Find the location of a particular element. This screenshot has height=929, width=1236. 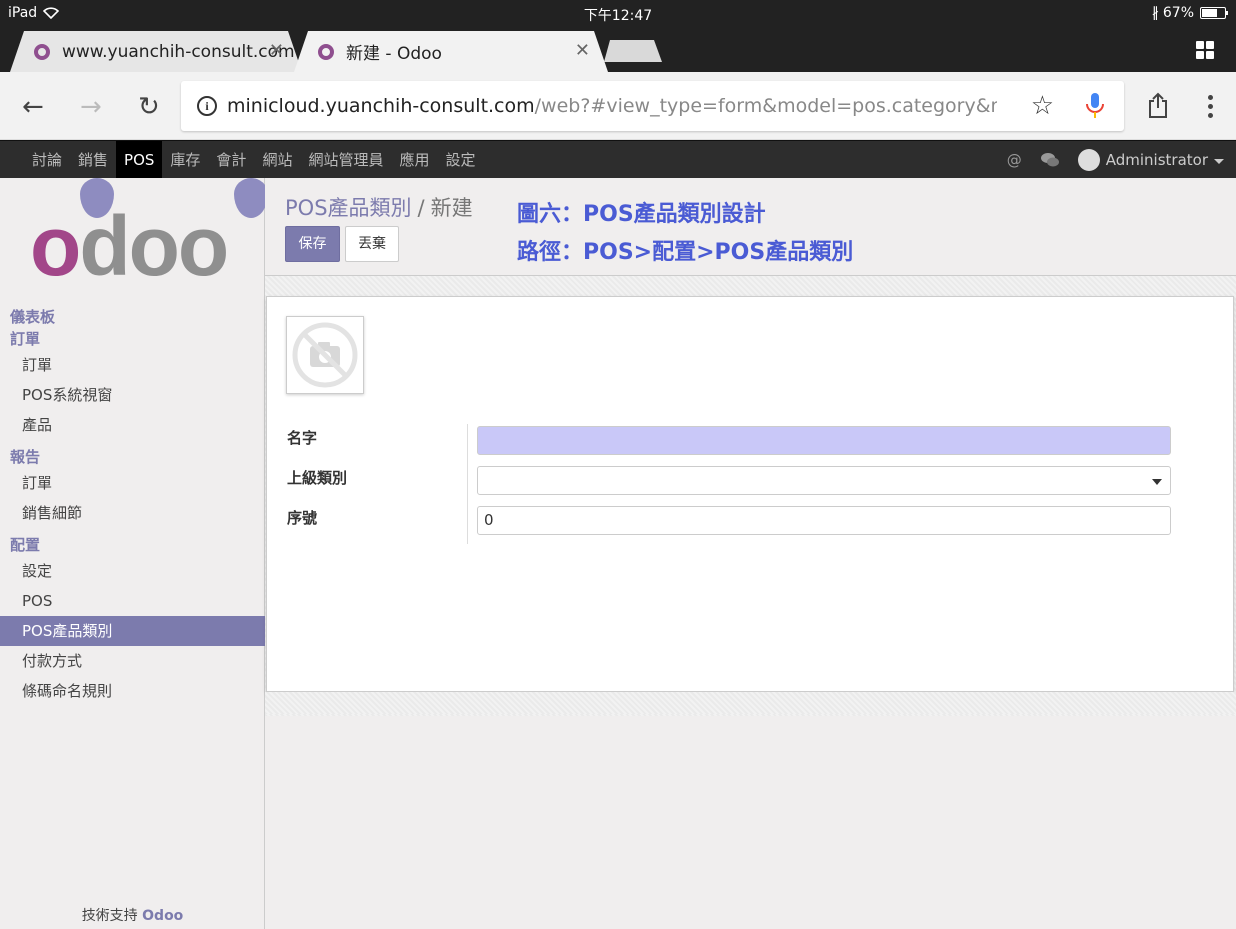

browser-tab-1: www.yuanchih-consult.com ✕ is located at coordinates (156, 51).